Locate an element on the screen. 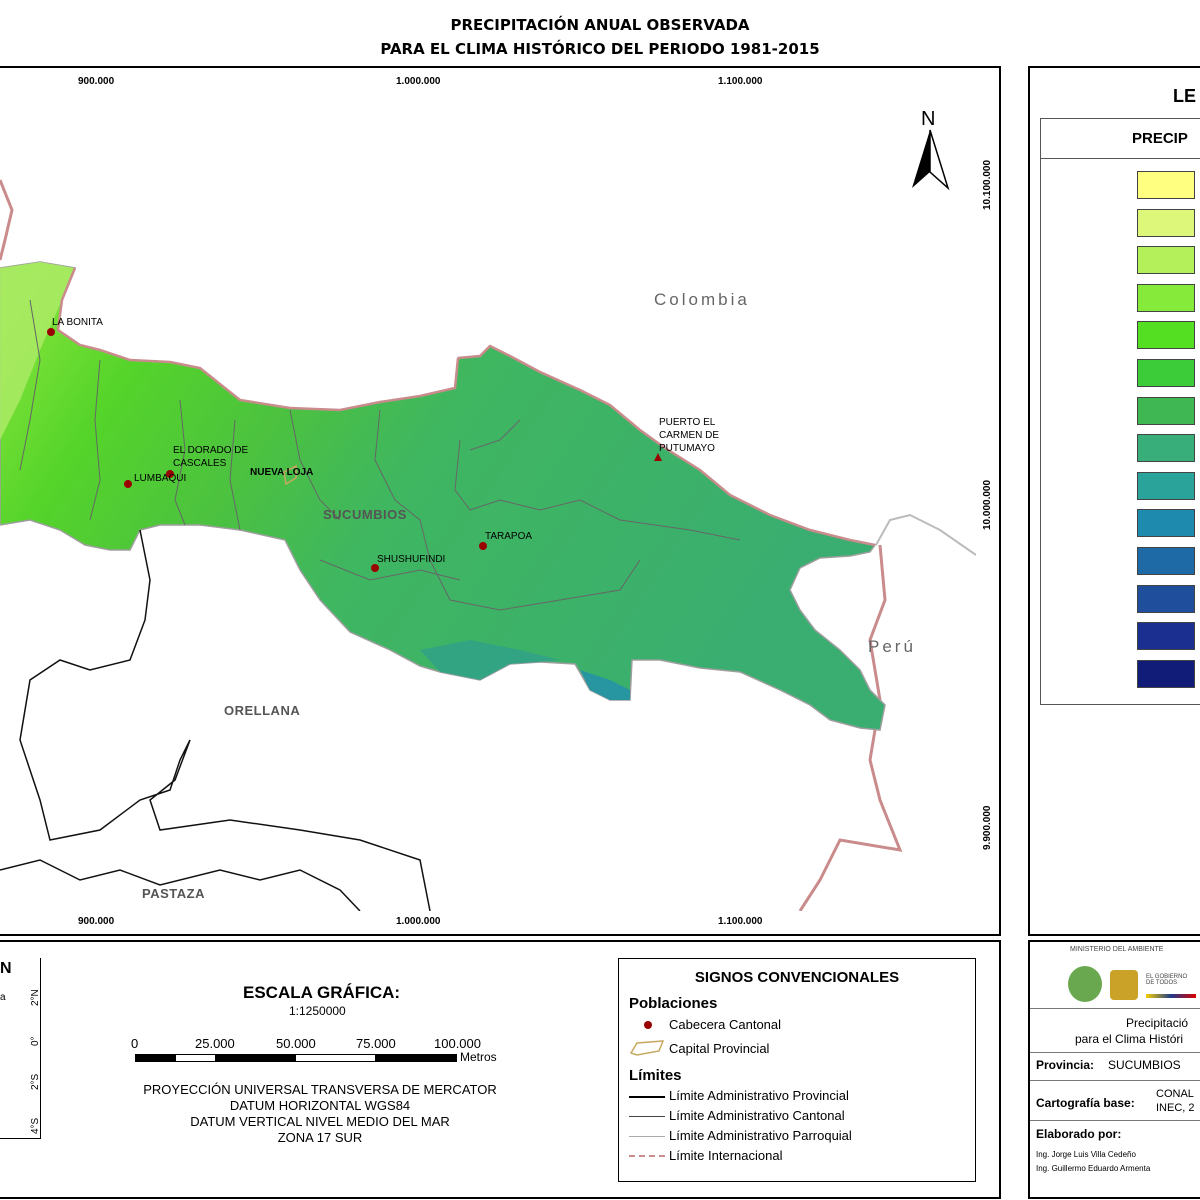 This screenshot has height=1200, width=1200. place-el-dorado-line2: CASCALES is located at coordinates (200, 463).